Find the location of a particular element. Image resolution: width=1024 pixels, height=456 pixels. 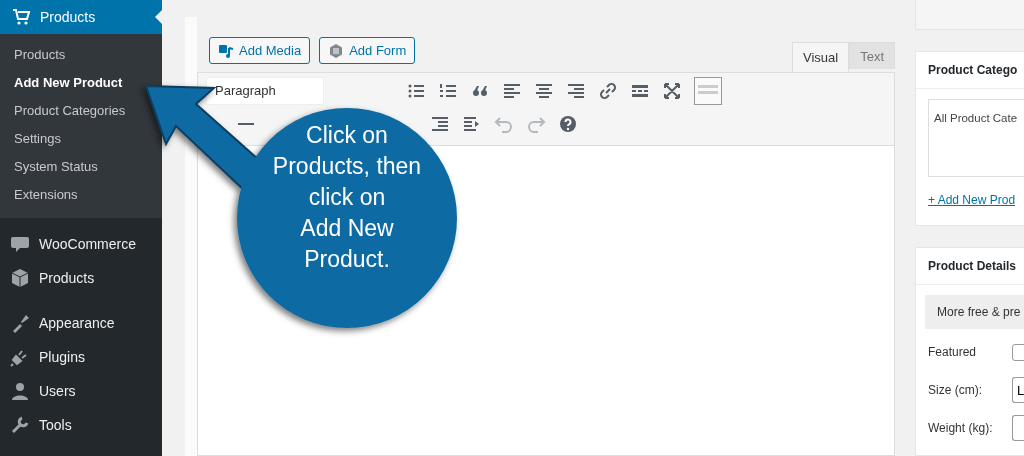

menu-item-current: Products is located at coordinates (81, 17).